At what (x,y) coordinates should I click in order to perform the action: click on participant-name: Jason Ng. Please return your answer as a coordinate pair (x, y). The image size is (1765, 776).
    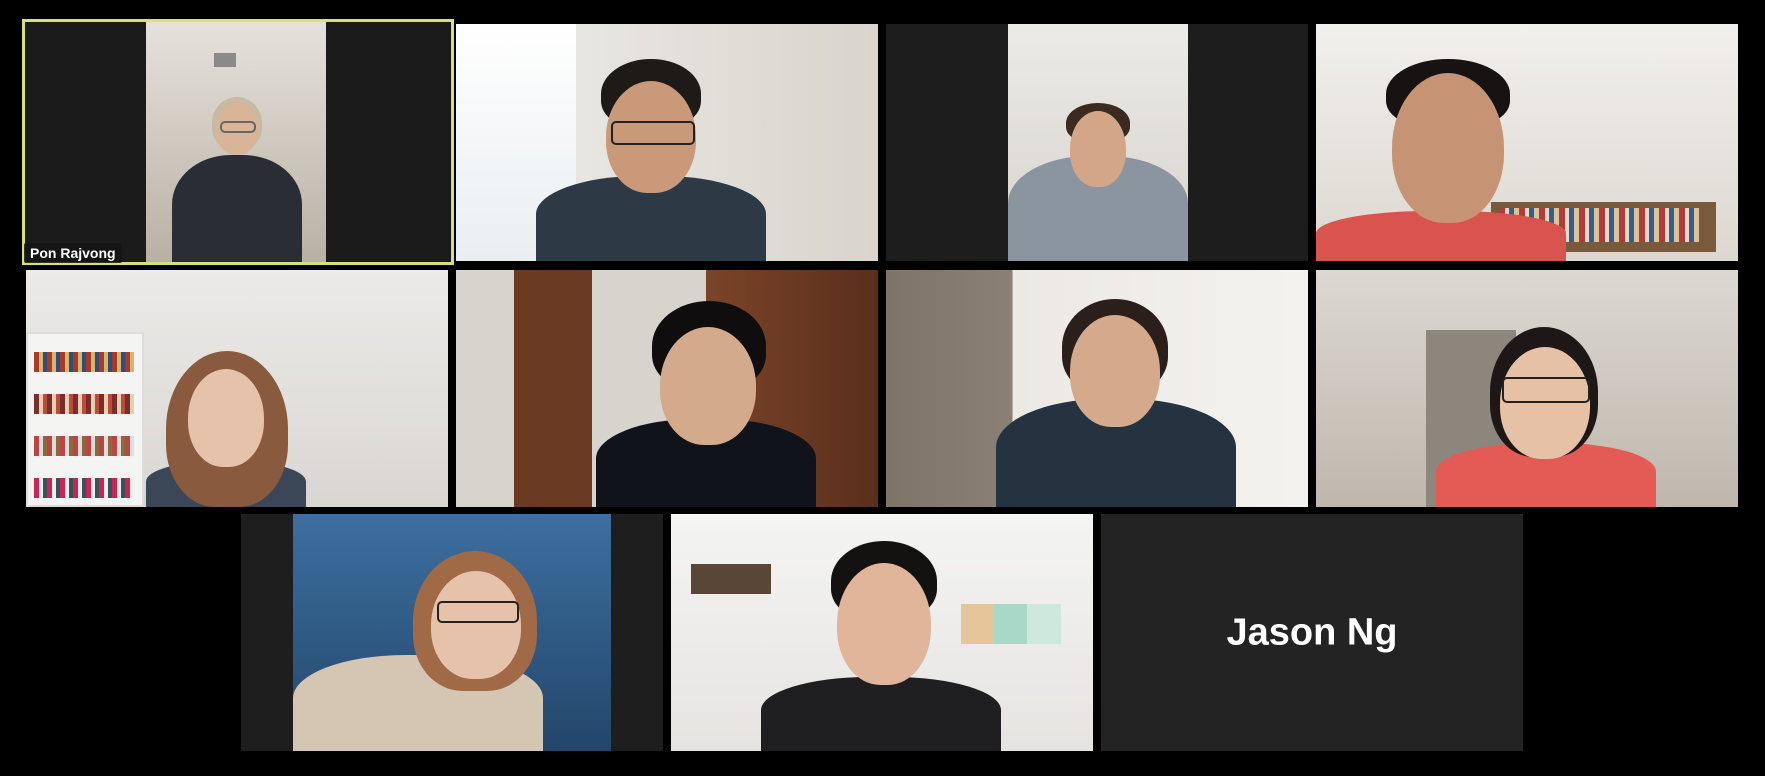
    Looking at the image, I should click on (1312, 632).